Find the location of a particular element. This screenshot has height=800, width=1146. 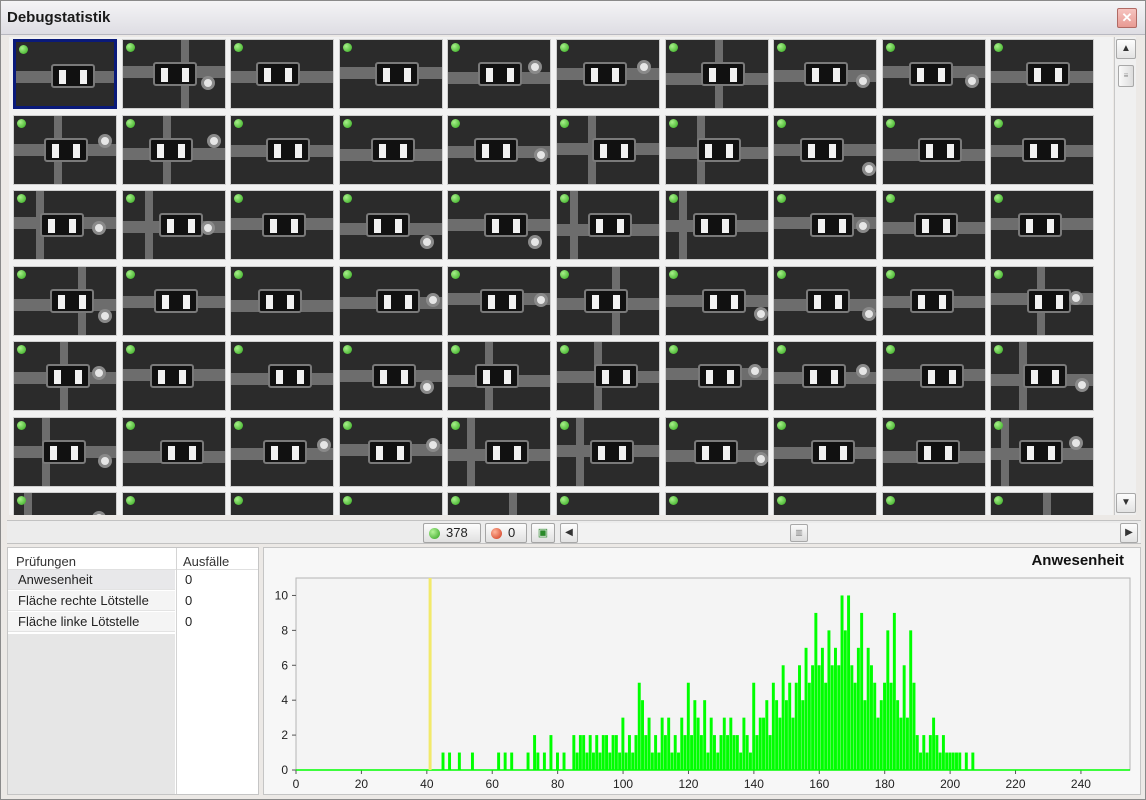

column-header-inspections: Prüfungen is located at coordinates (46, 561).